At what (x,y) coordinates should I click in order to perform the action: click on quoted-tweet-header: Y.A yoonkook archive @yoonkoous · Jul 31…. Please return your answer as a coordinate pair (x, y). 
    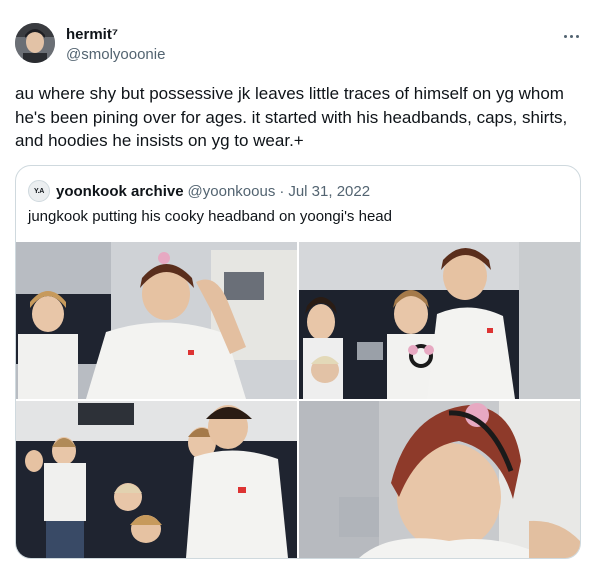
    Looking at the image, I should click on (199, 191).